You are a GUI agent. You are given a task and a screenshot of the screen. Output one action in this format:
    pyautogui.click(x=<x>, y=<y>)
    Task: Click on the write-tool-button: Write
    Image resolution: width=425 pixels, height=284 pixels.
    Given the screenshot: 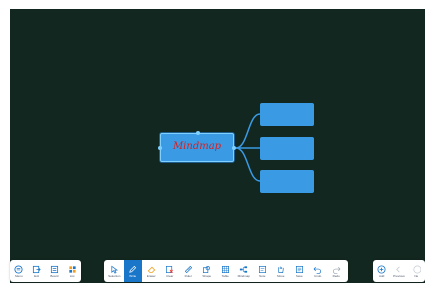 What is the action you would take?
    pyautogui.click(x=132, y=271)
    